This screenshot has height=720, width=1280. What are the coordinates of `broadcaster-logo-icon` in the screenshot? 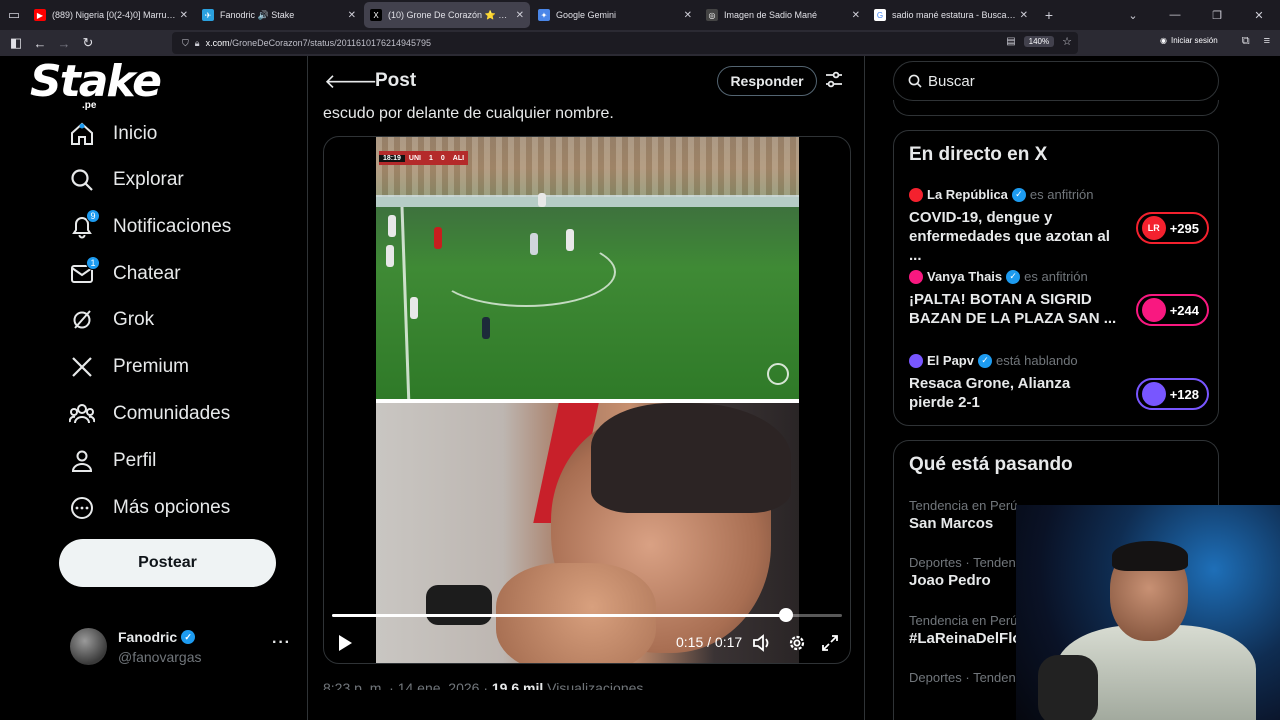 It's located at (778, 374).